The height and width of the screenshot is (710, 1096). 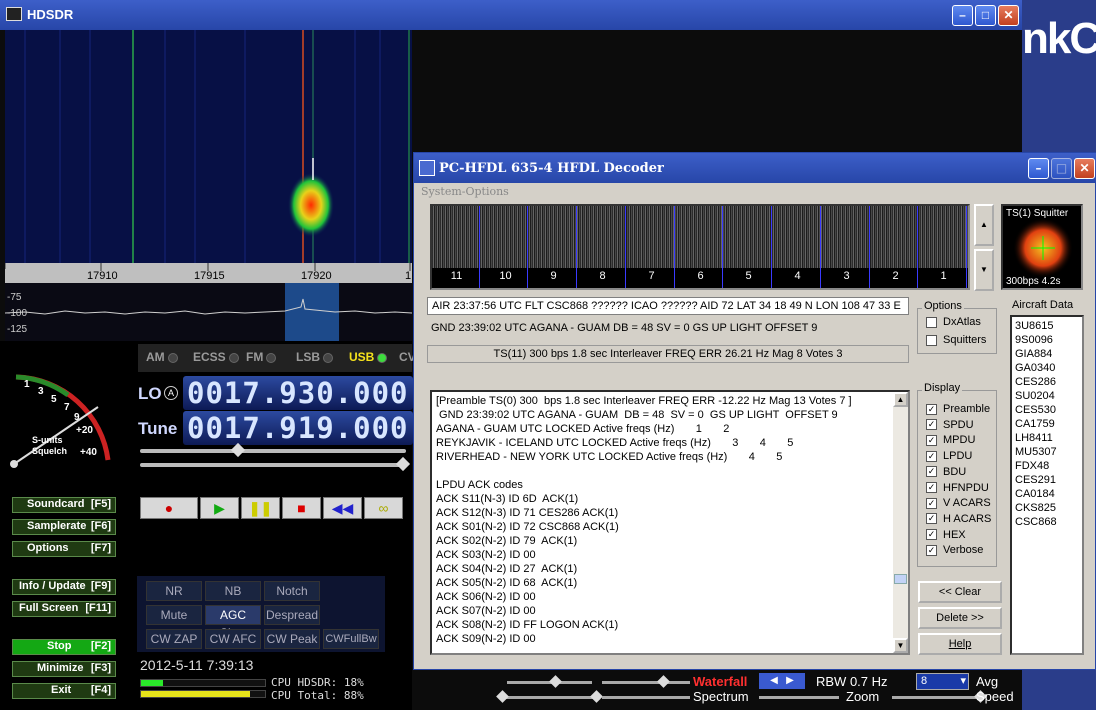 What do you see at coordinates (64, 549) in the screenshot?
I see `options-button: Options [F7]` at bounding box center [64, 549].